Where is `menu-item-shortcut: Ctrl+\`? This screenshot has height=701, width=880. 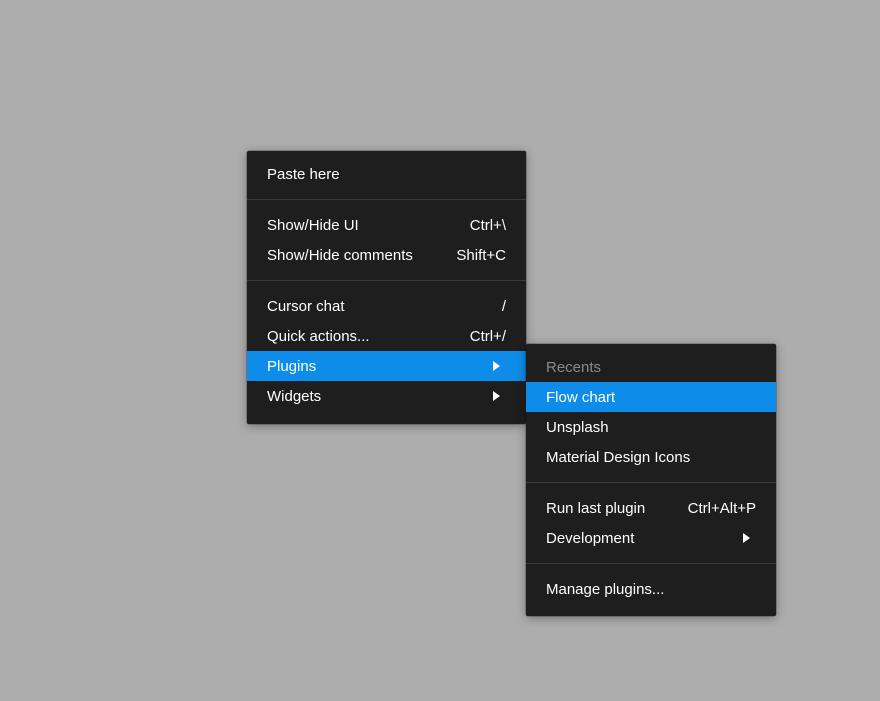 menu-item-shortcut: Ctrl+\ is located at coordinates (487, 225).